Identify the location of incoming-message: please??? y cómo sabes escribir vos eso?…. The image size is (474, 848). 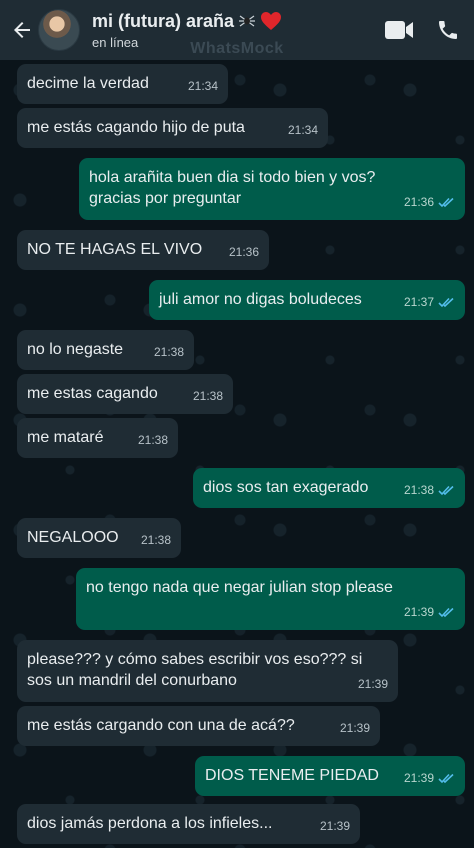
(207, 671).